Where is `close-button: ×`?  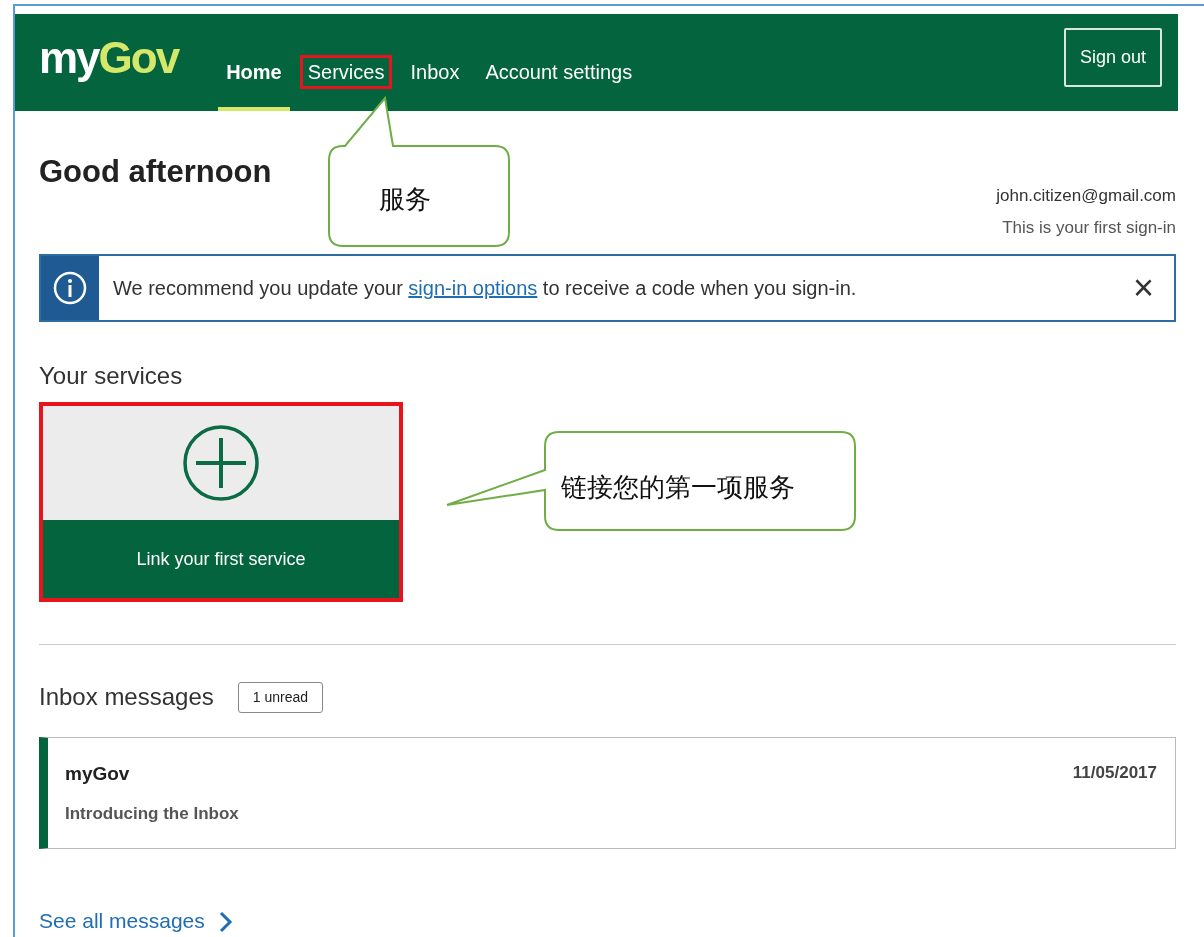 close-button: × is located at coordinates (1143, 288).